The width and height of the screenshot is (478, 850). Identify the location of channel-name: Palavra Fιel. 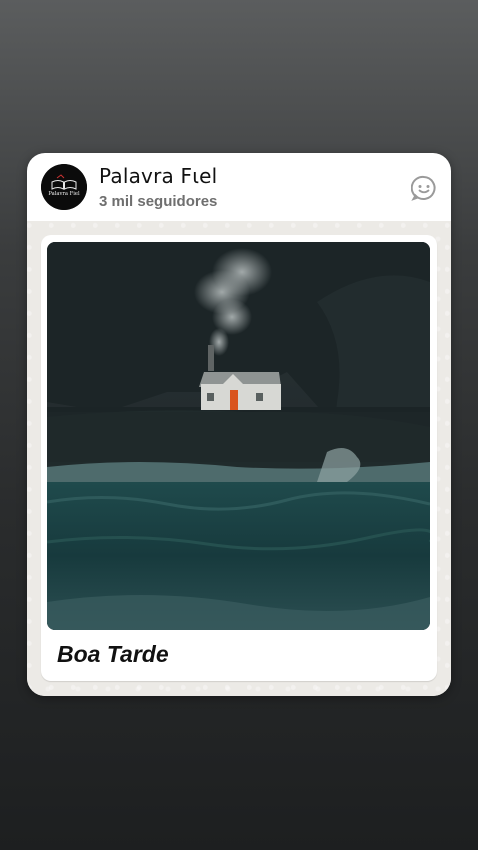
(158, 176).